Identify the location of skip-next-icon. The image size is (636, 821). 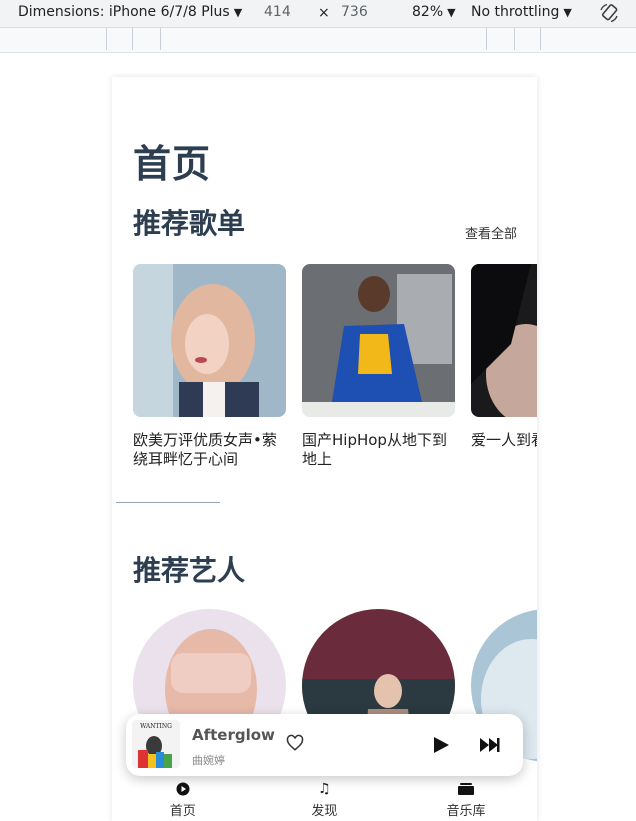
(490, 745).